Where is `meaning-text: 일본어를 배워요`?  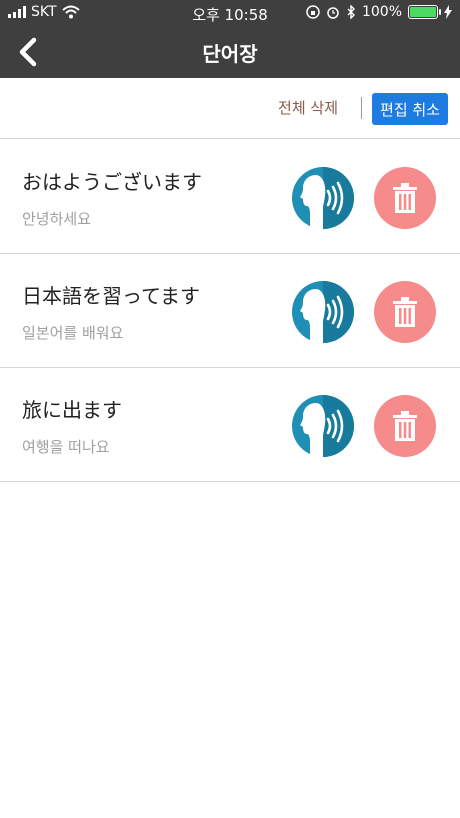 meaning-text: 일본어를 배워요 is located at coordinates (73, 333).